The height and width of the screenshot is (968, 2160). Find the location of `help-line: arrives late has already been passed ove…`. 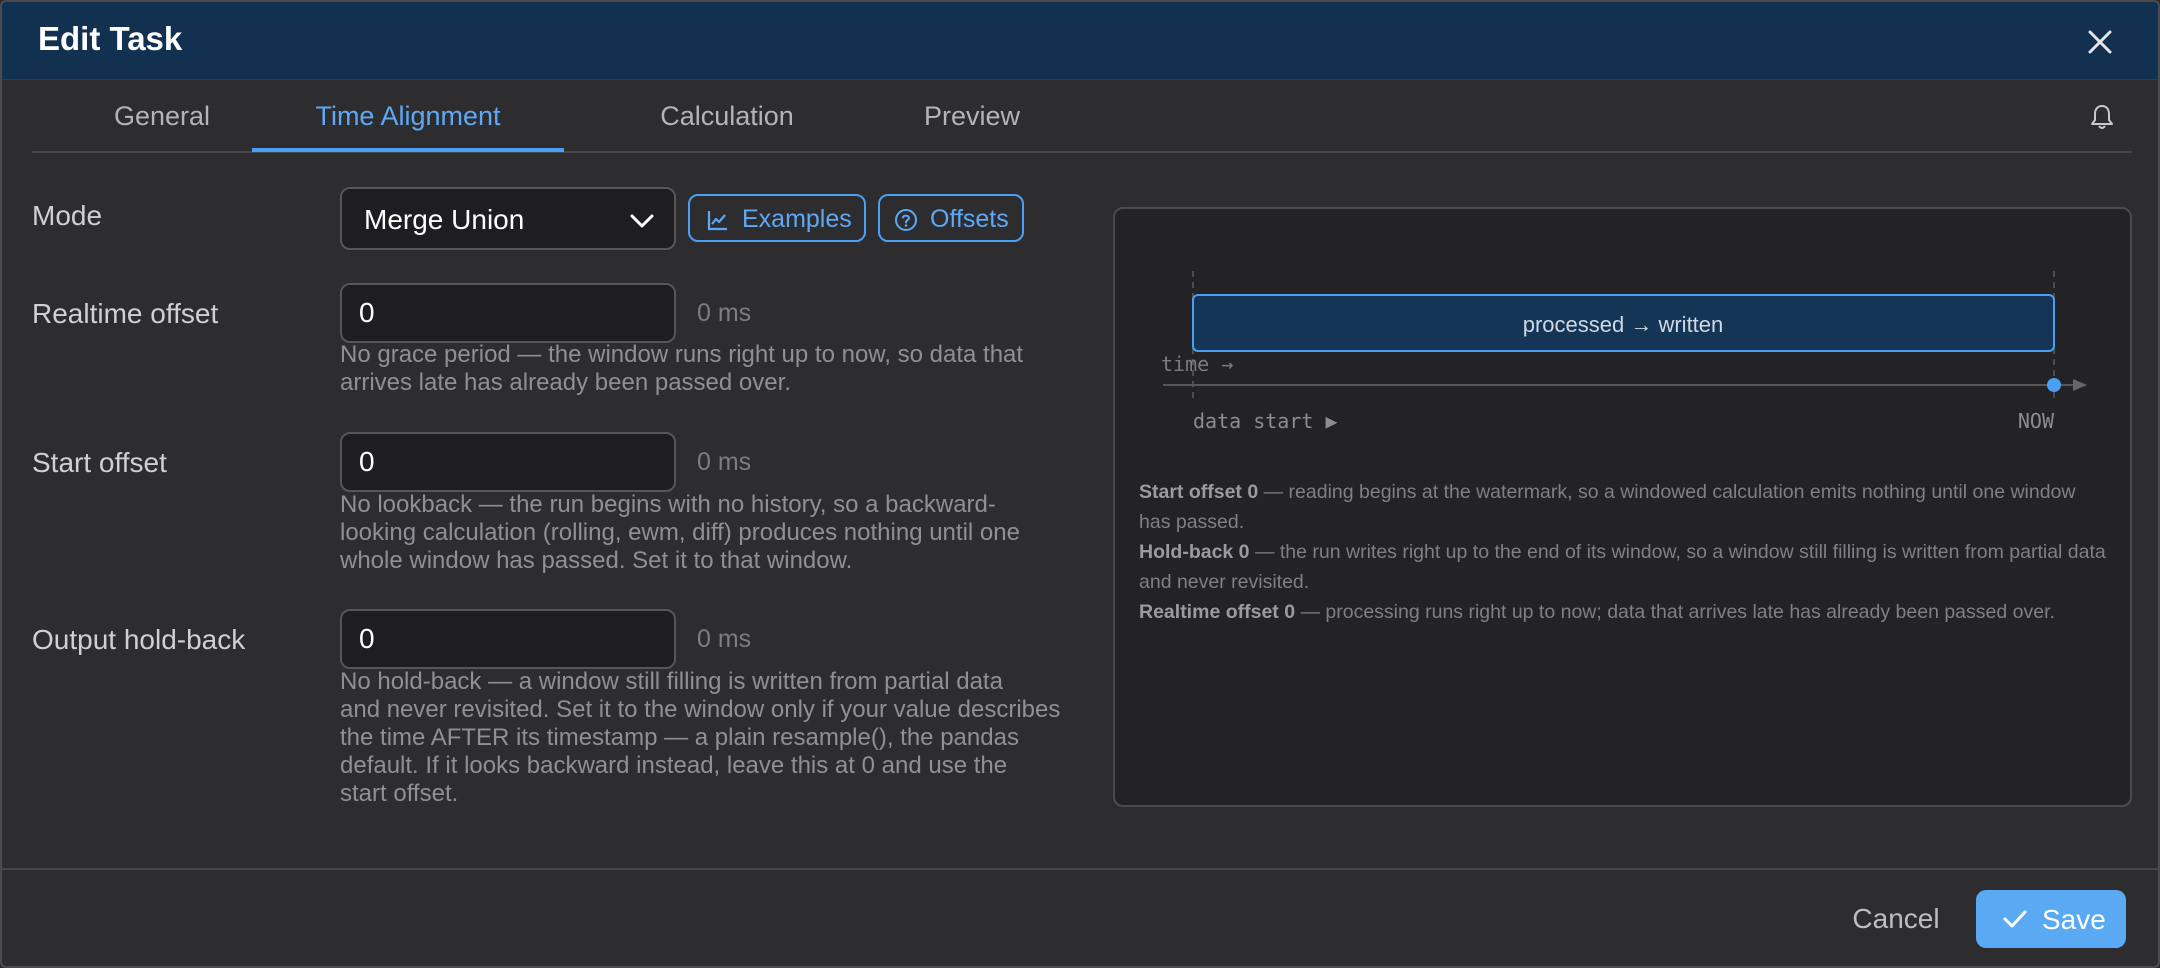

help-line: arrives late has already been passed ove… is located at coordinates (565, 382).